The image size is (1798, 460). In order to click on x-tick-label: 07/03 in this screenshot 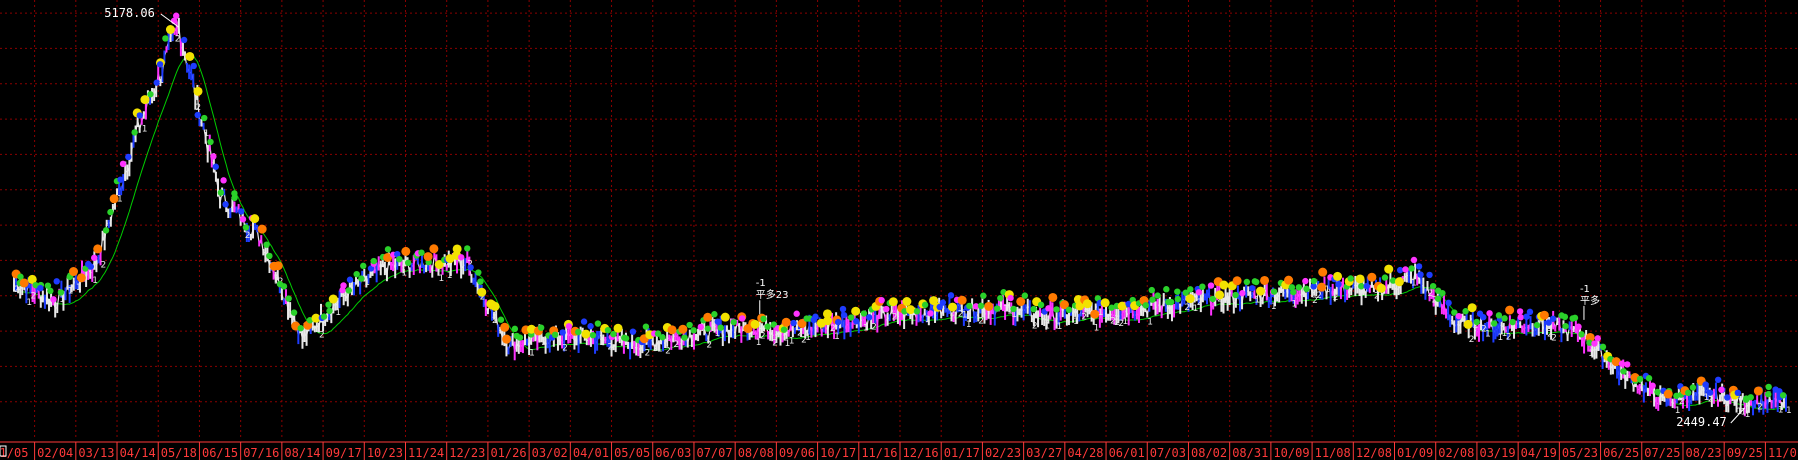, I will do `click(1168, 453)`.